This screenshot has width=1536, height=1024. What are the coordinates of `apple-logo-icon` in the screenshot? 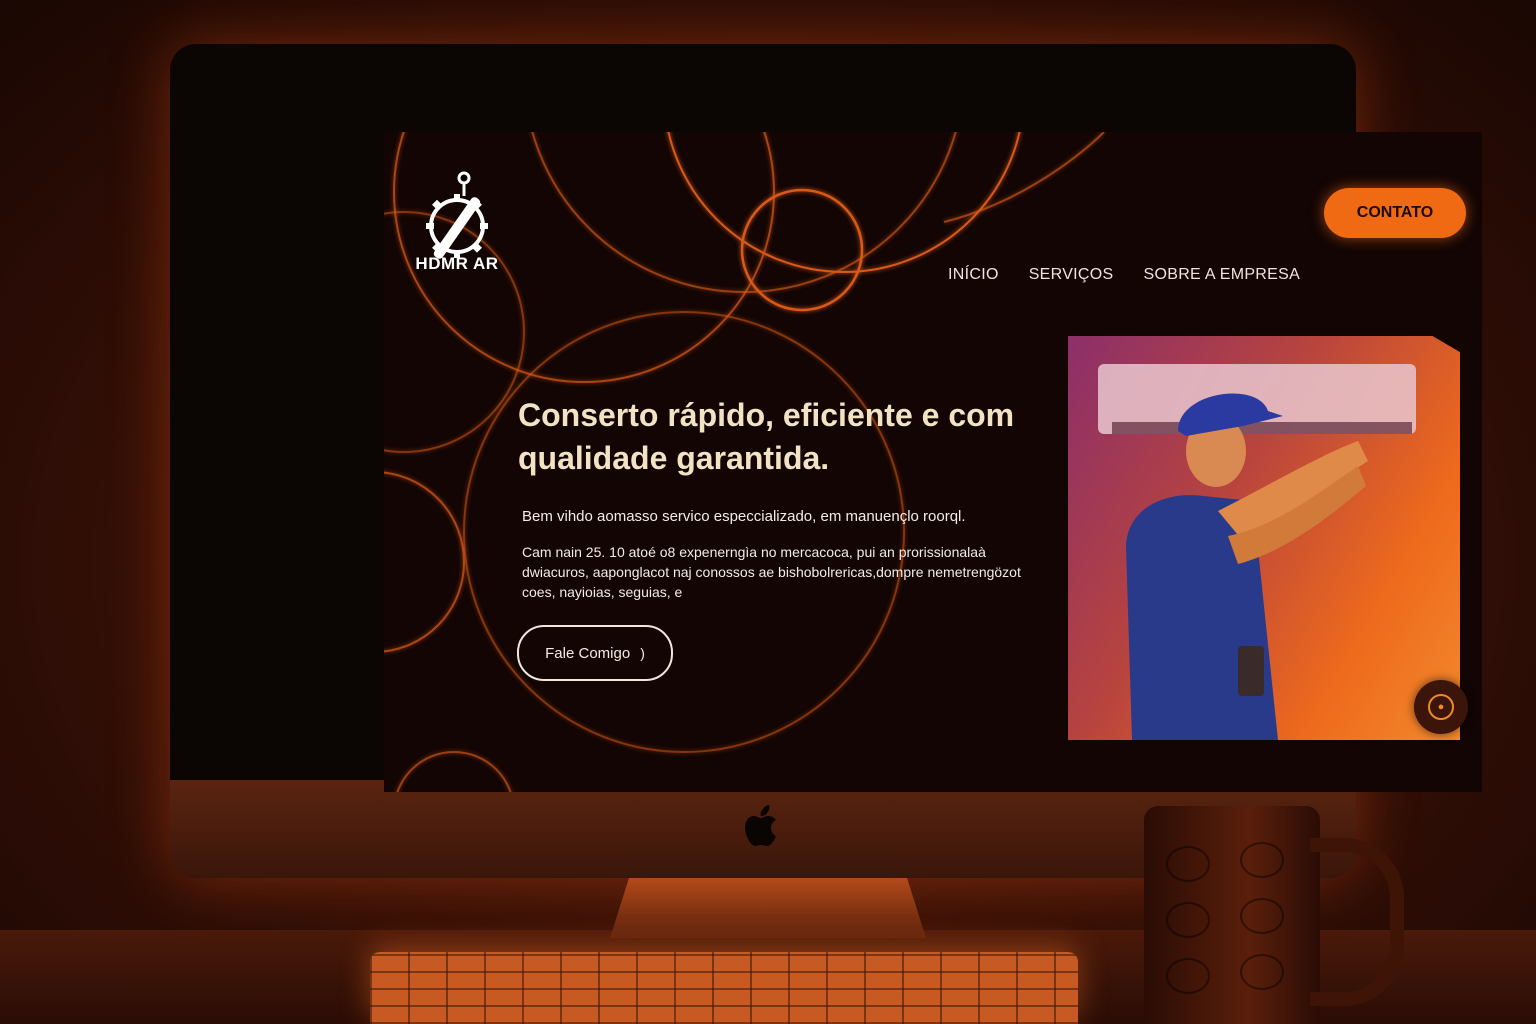 It's located at (760, 825).